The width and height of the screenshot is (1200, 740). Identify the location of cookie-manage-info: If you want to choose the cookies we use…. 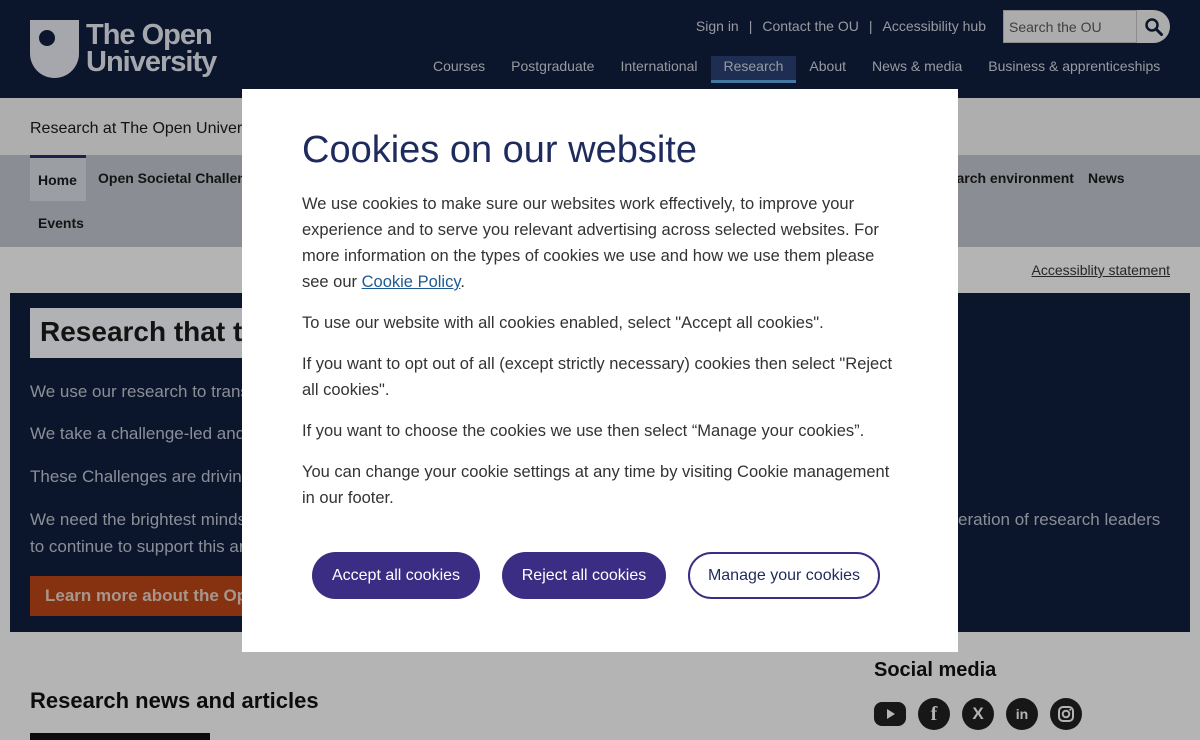
(583, 431).